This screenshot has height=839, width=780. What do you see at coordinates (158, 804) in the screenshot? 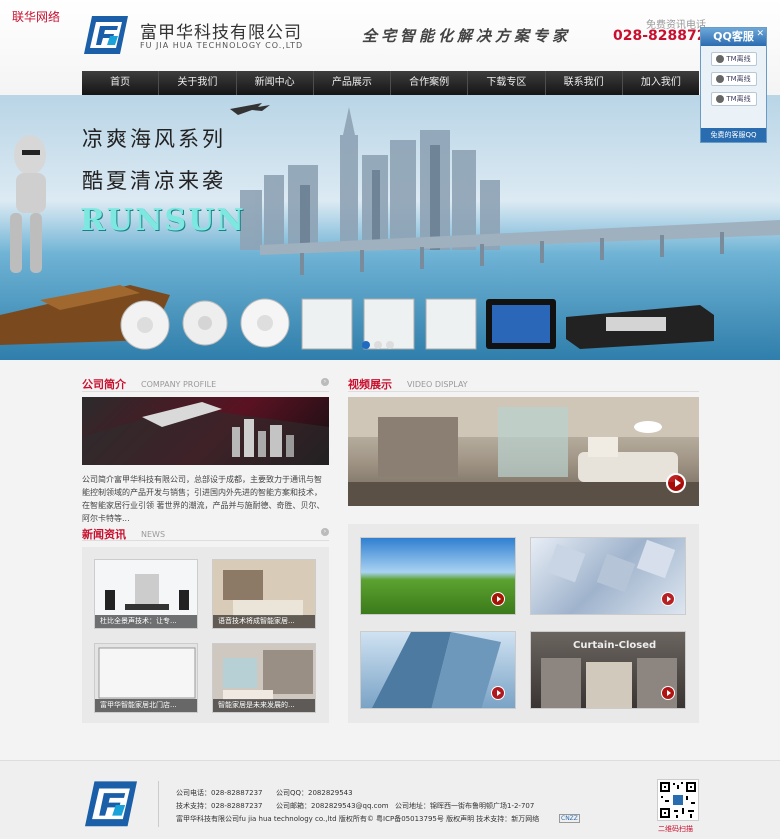
I see `footer-divider` at bounding box center [158, 804].